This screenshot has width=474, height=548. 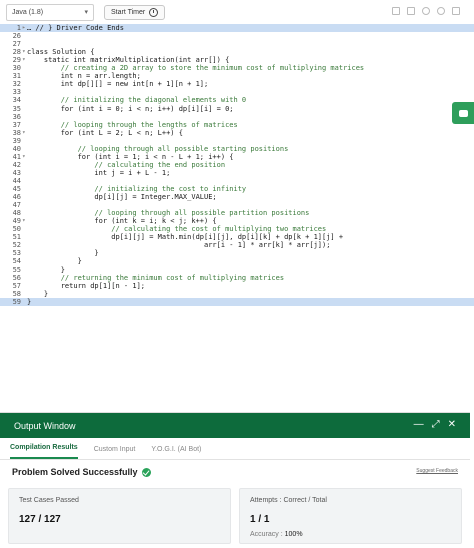 I want to click on editor-toolbar: Java (1.8) ▾ Start Timer, so click(x=237, y=12).